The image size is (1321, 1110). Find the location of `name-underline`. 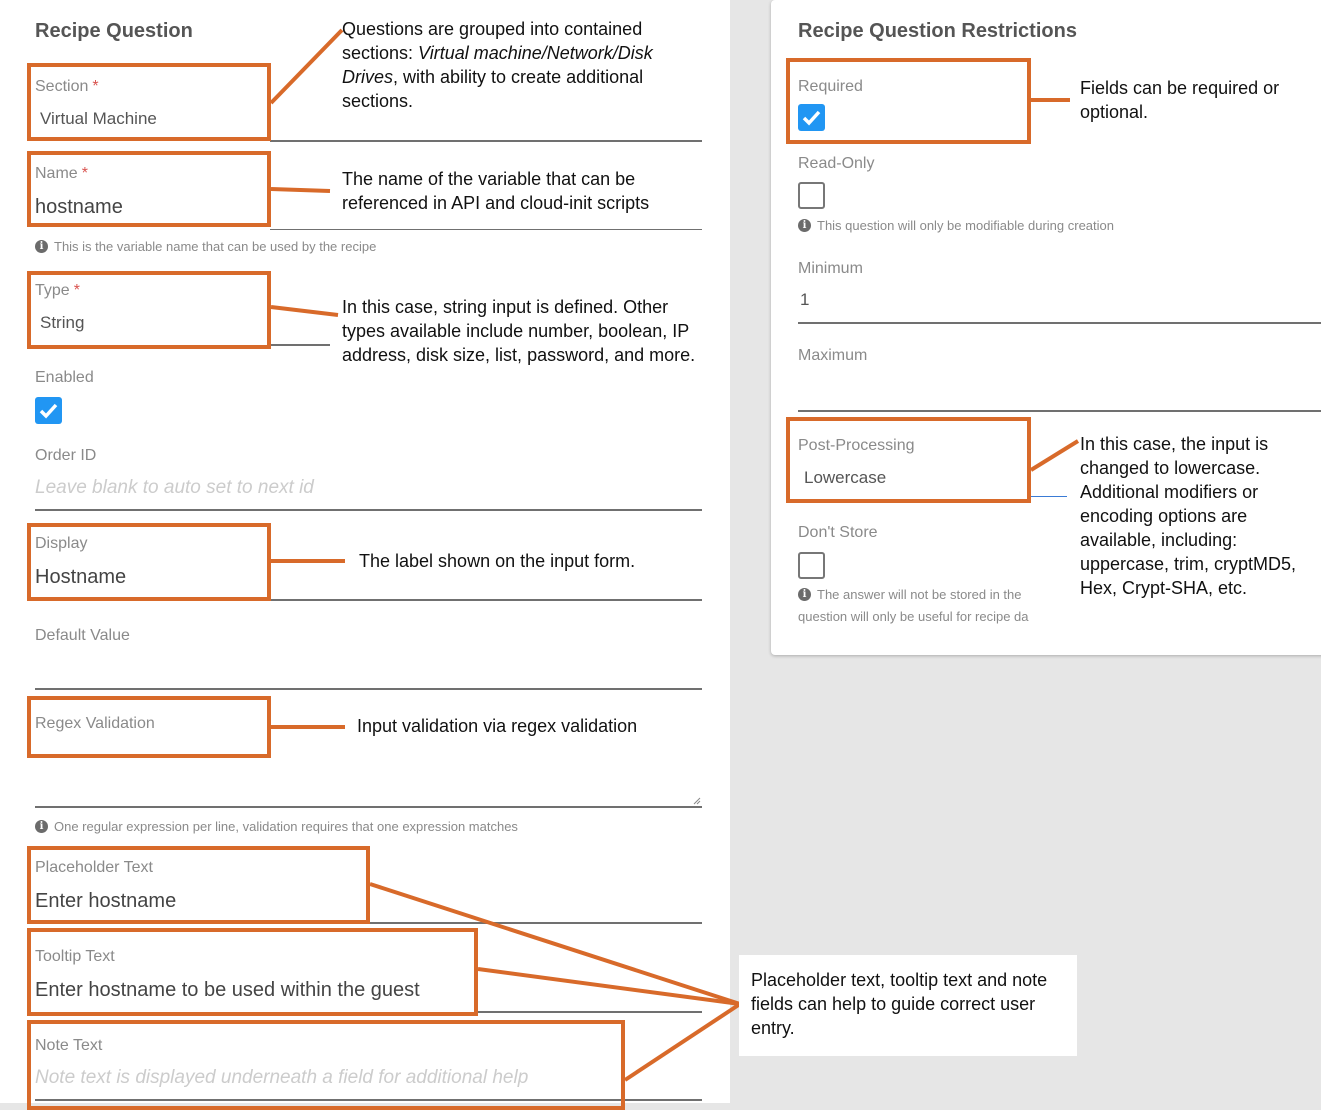

name-underline is located at coordinates (486, 229).